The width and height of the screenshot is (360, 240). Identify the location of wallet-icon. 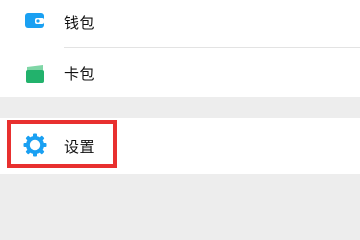
(35, 21).